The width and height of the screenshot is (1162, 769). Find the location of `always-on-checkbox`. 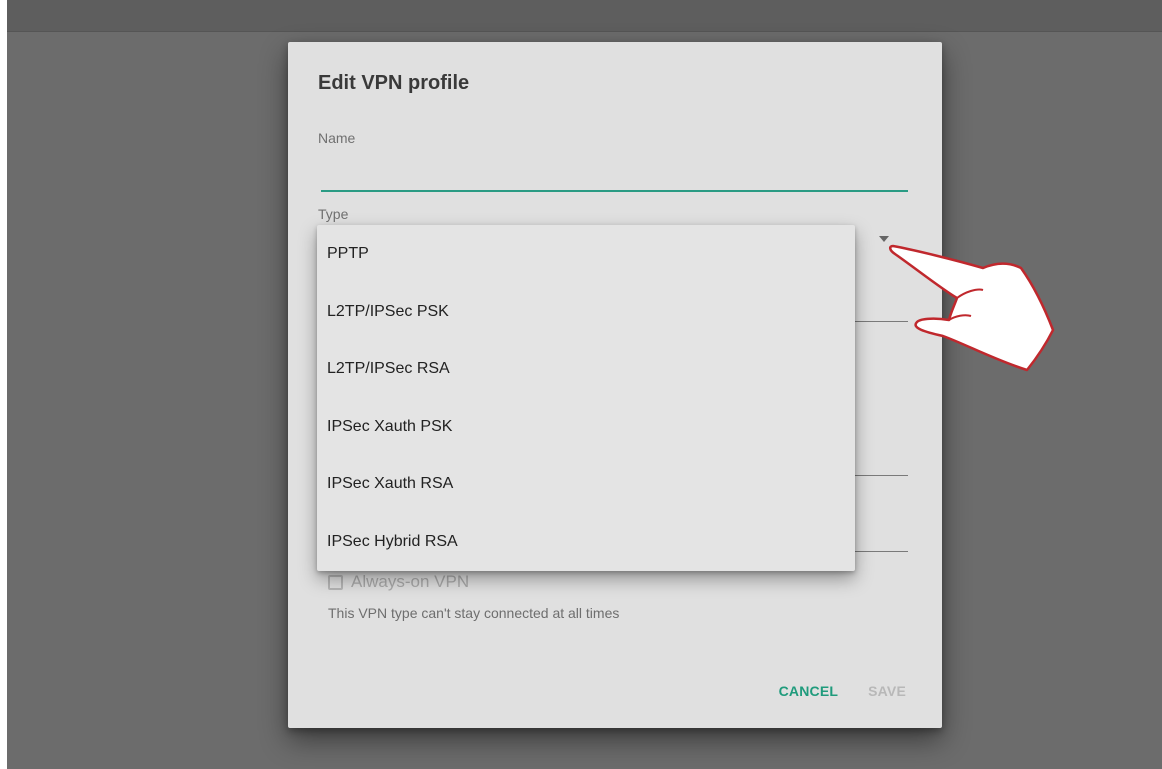

always-on-checkbox is located at coordinates (335, 582).